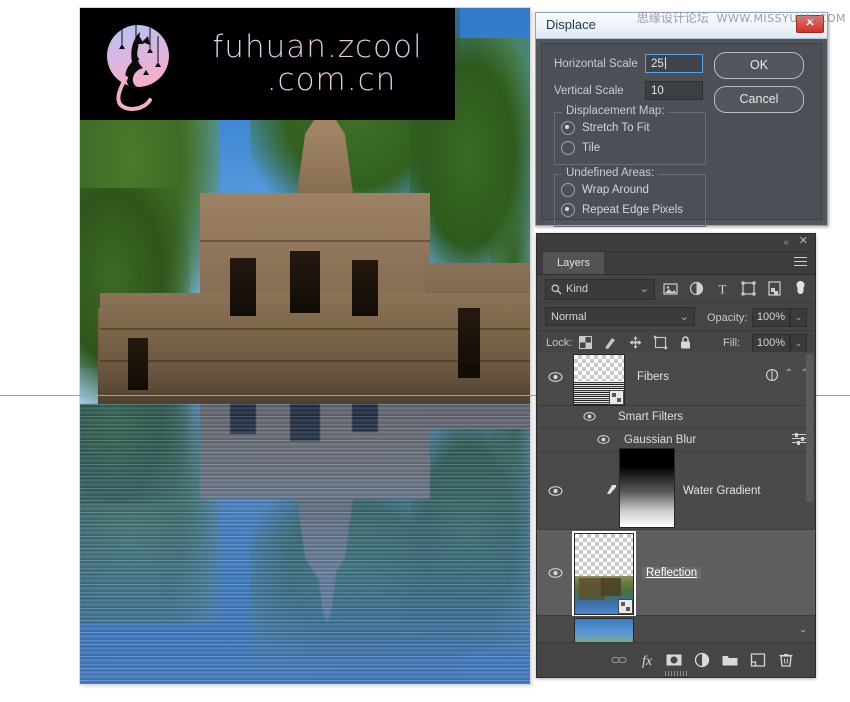  What do you see at coordinates (786, 660) in the screenshot?
I see `delete-layer-icon` at bounding box center [786, 660].